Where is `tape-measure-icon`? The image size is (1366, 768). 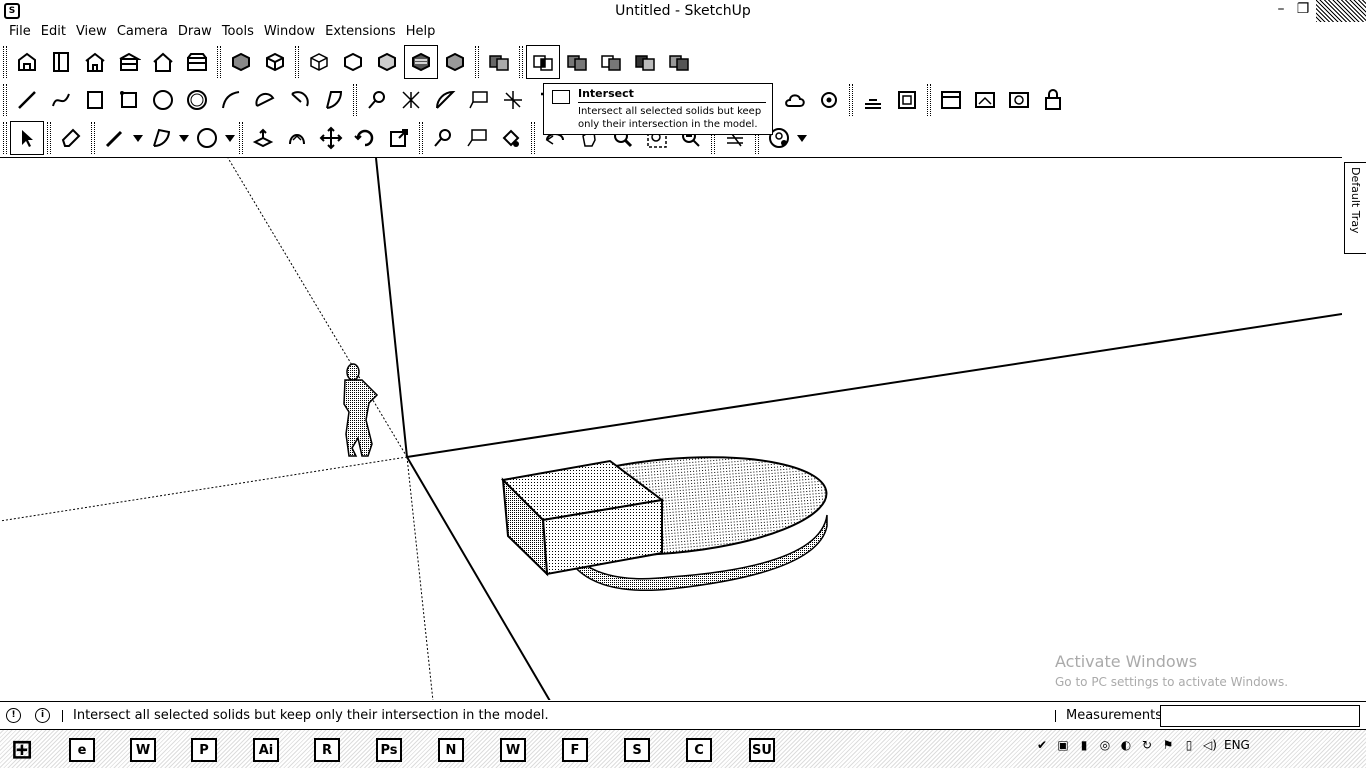
tape-measure-icon is located at coordinates (377, 100).